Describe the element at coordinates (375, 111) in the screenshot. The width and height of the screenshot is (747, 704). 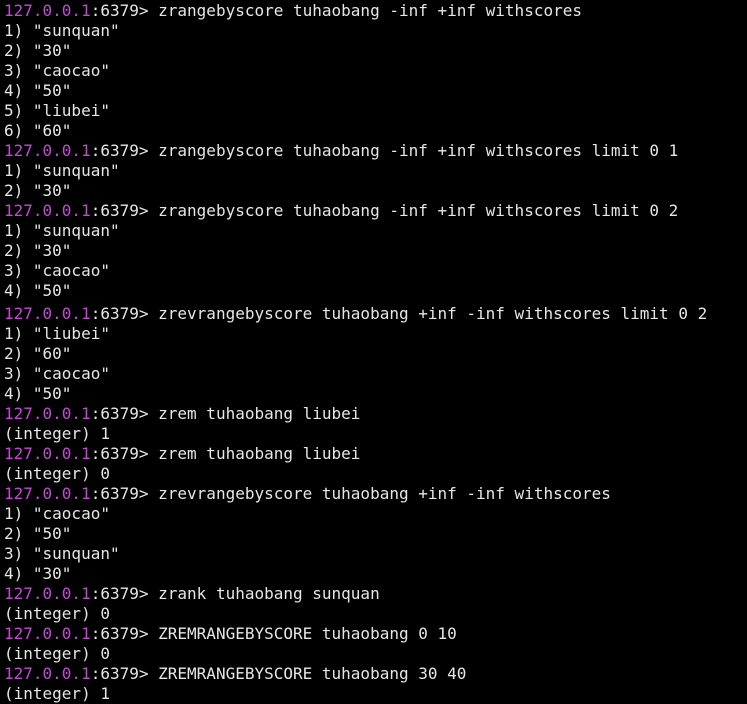
I see `output-line: 5) "liubei"` at that location.